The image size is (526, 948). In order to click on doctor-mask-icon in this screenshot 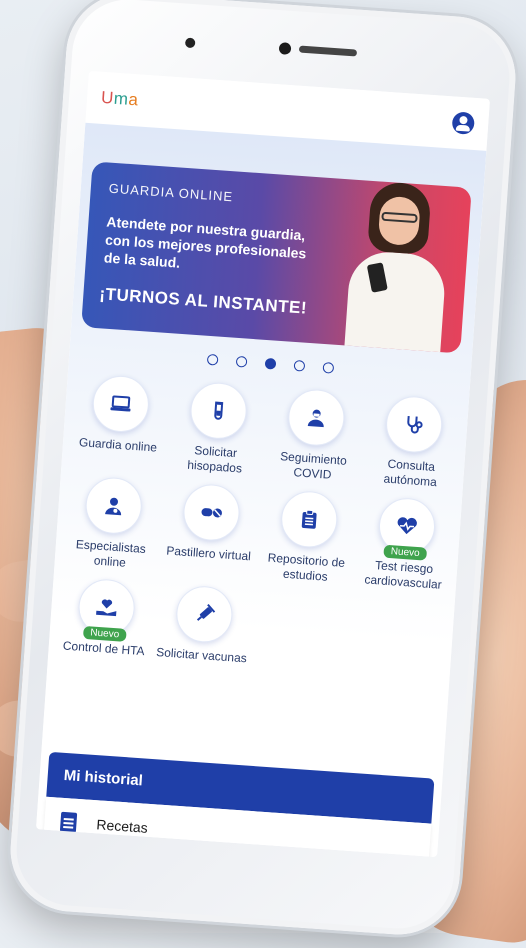, I will do `click(316, 417)`.